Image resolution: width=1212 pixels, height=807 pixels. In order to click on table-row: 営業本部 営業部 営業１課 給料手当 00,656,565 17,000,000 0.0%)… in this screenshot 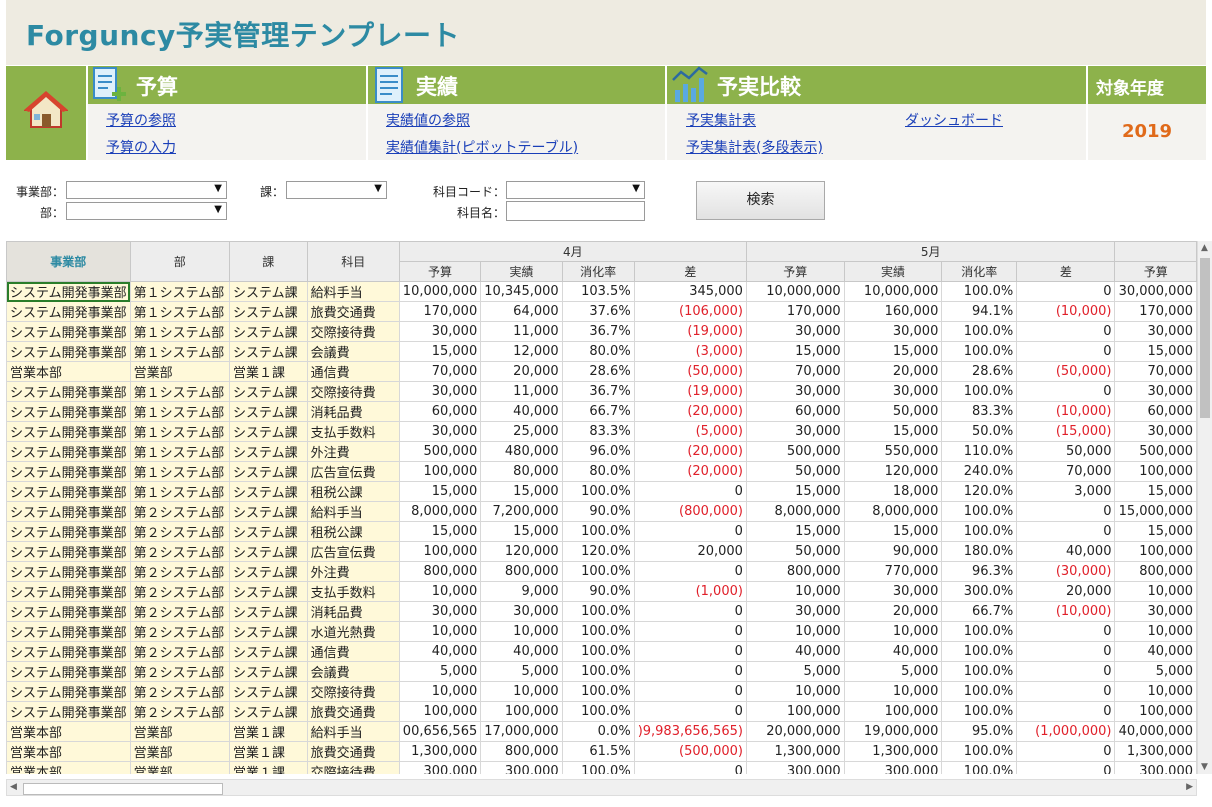, I will do `click(601, 731)`.